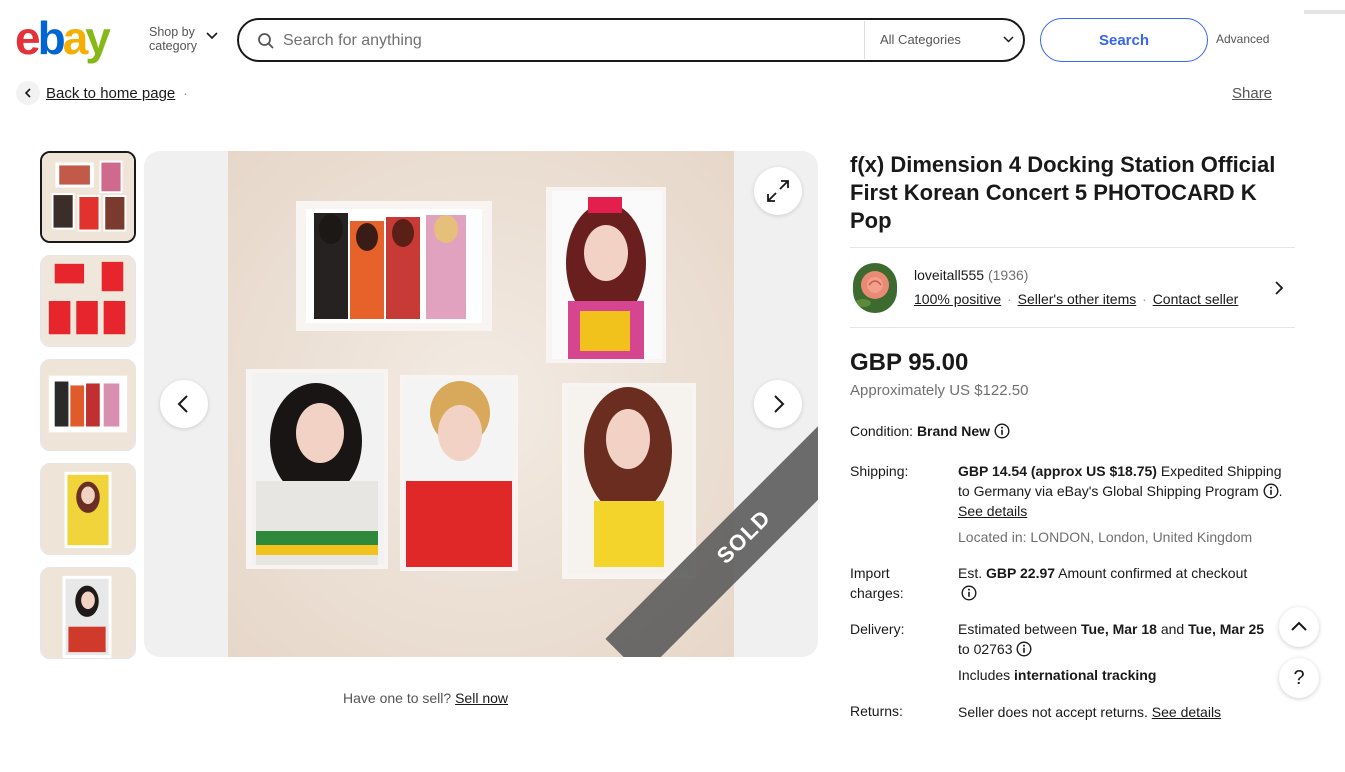 Image resolution: width=1345 pixels, height=772 pixels. What do you see at coordinates (1252, 93) in the screenshot?
I see `share-link: Share` at bounding box center [1252, 93].